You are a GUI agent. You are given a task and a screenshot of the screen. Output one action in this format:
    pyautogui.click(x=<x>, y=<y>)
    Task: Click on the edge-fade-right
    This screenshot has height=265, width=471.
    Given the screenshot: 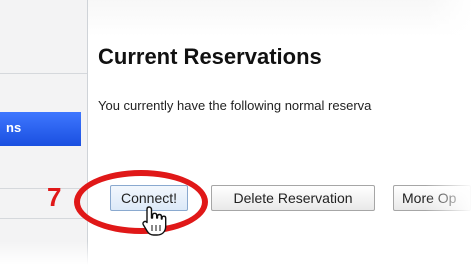 What is the action you would take?
    pyautogui.click(x=448, y=132)
    